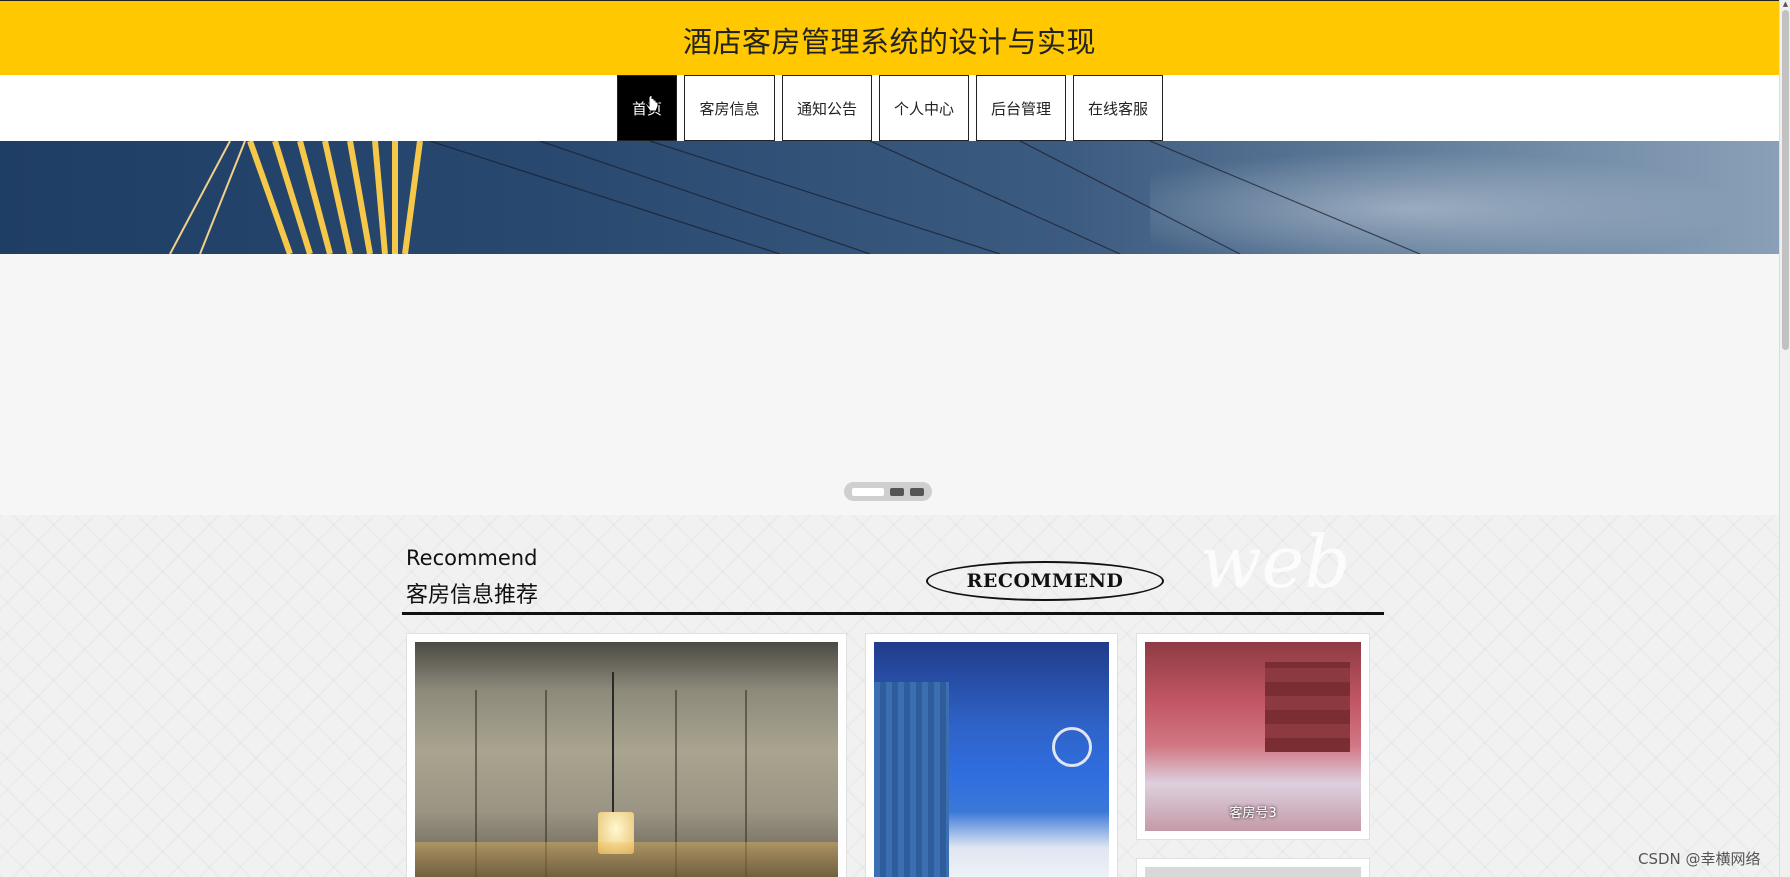 Image resolution: width=1790 pixels, height=877 pixels. Describe the element at coordinates (795, 197) in the screenshot. I see `bridge-cables-graphic` at that location.